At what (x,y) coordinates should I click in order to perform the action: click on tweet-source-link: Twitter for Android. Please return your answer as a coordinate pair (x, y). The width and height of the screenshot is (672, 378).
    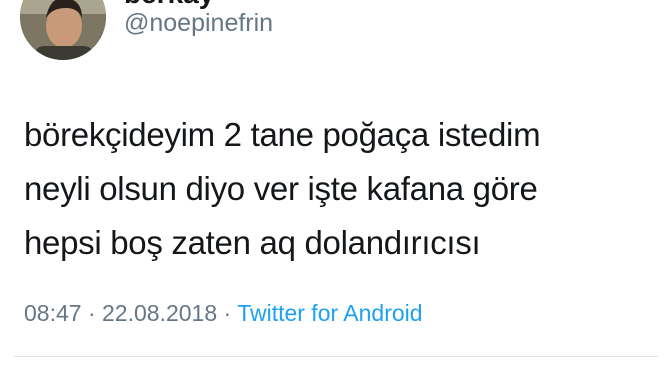
    Looking at the image, I should click on (329, 313).